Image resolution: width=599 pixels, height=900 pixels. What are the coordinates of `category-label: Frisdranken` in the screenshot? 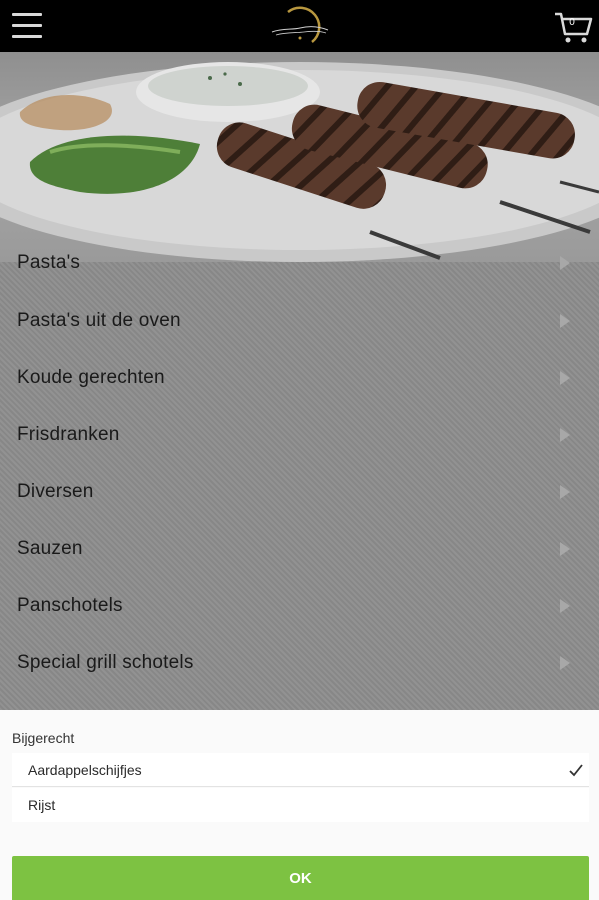 It's located at (68, 434).